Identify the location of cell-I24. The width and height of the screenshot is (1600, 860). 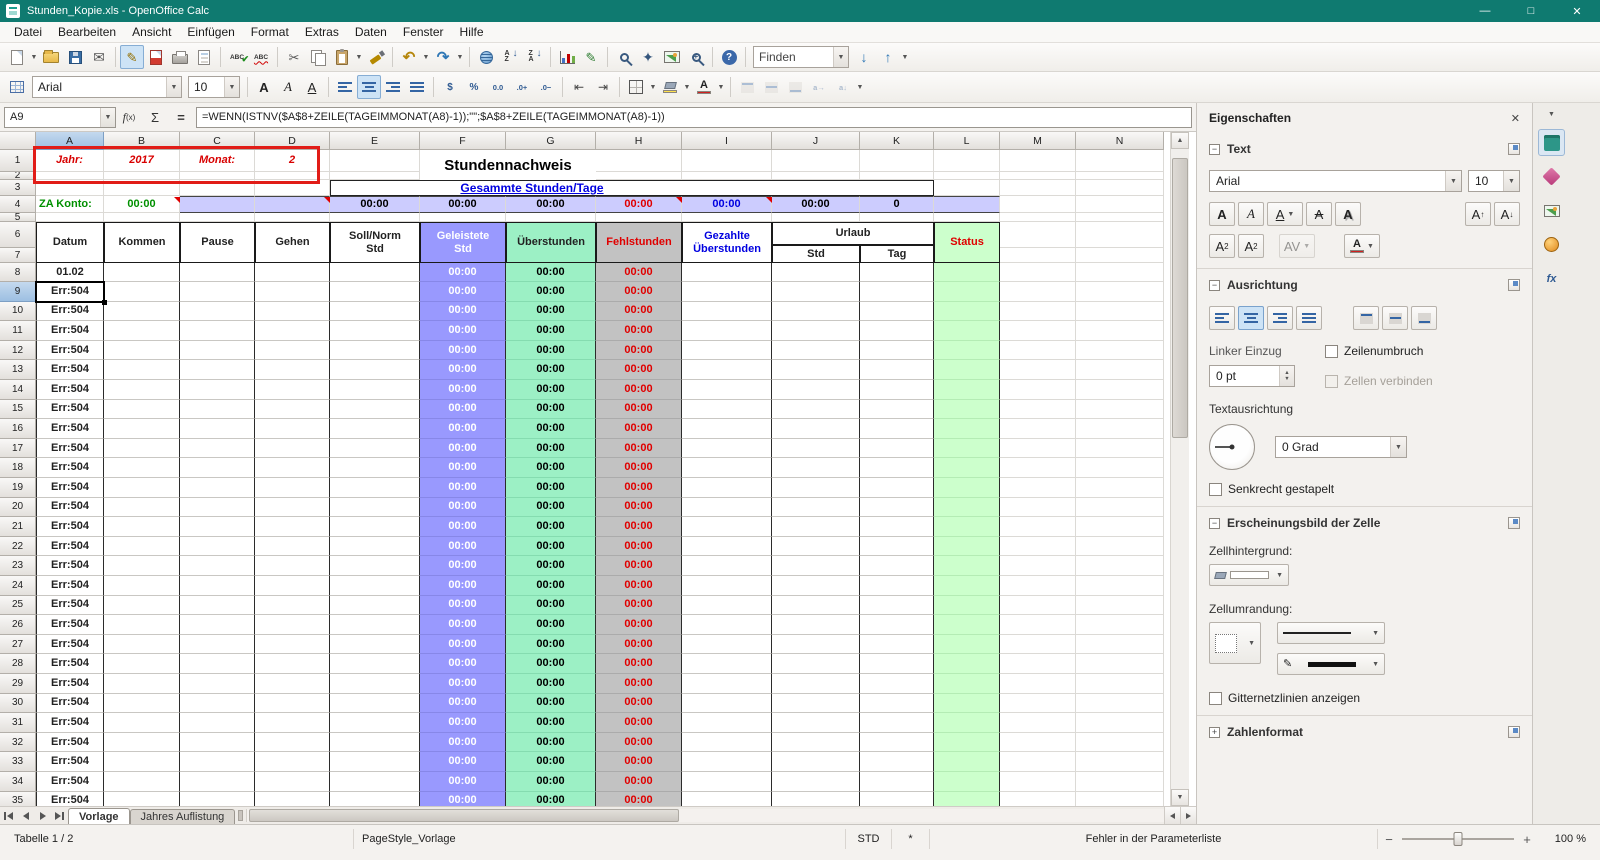
(727, 586).